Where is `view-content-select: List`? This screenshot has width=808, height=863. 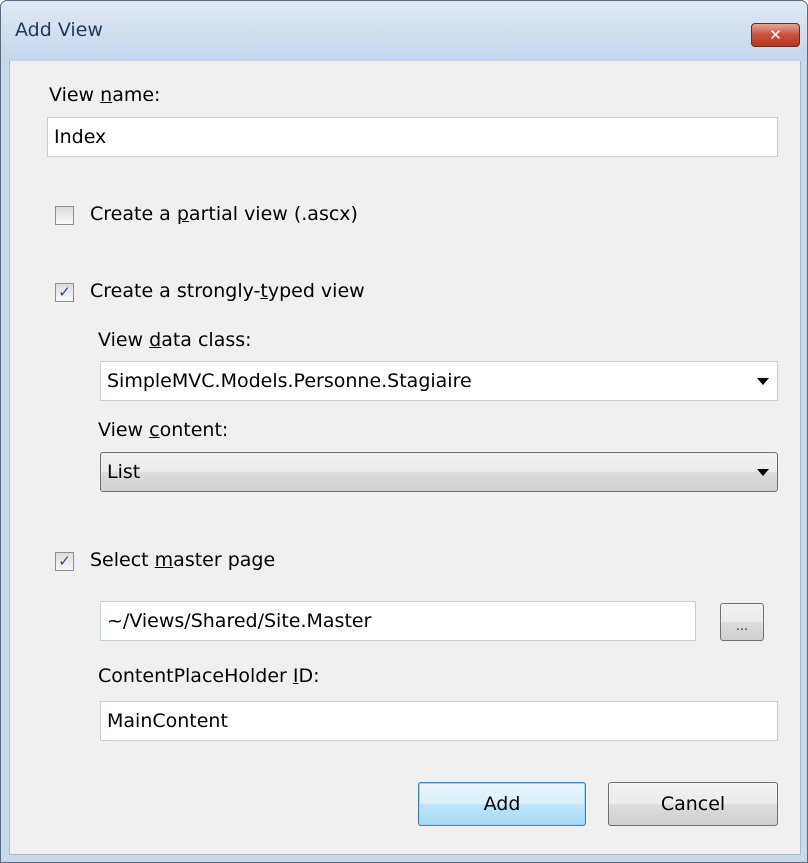
view-content-select: List is located at coordinates (439, 472).